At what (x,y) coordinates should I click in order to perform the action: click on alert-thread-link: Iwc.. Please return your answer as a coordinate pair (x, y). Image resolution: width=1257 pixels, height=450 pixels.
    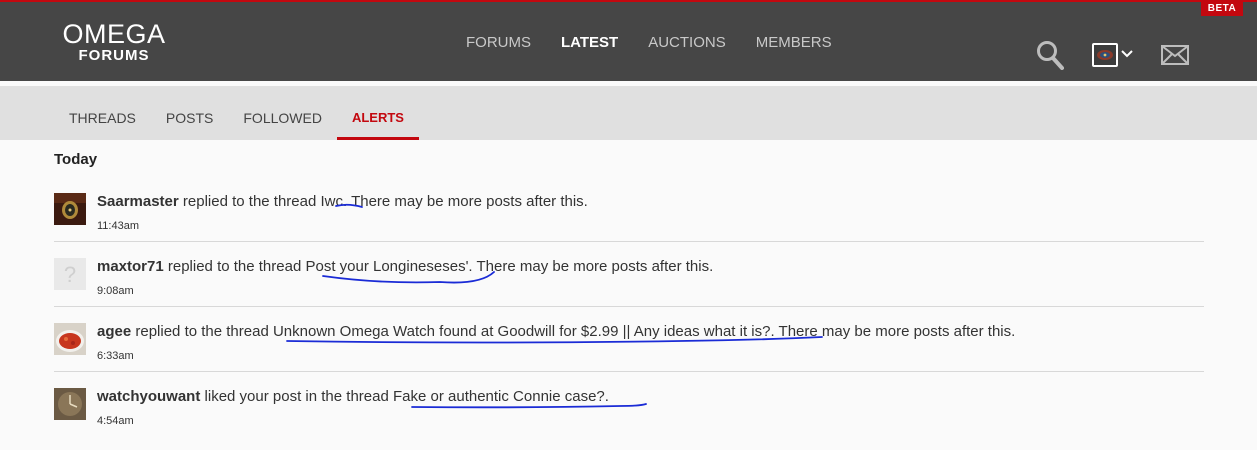
    Looking at the image, I should click on (334, 201).